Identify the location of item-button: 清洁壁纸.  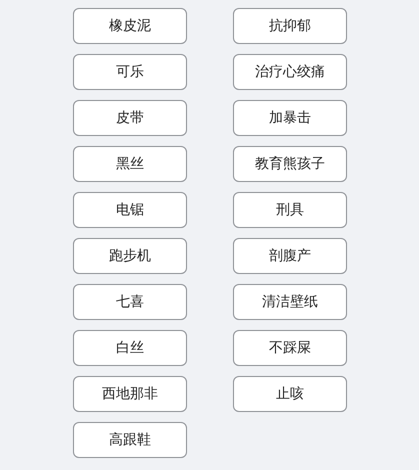
(290, 302).